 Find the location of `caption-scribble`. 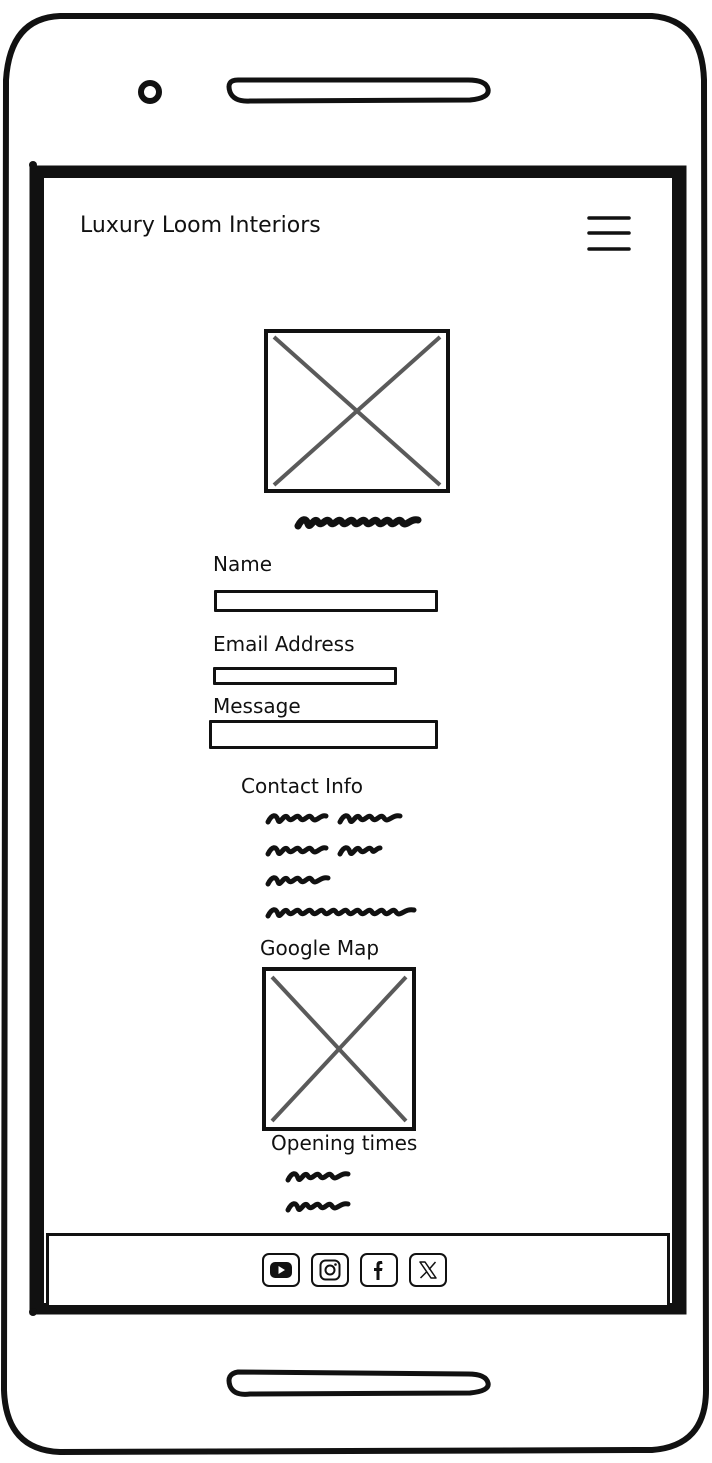

caption-scribble is located at coordinates (358, 523).